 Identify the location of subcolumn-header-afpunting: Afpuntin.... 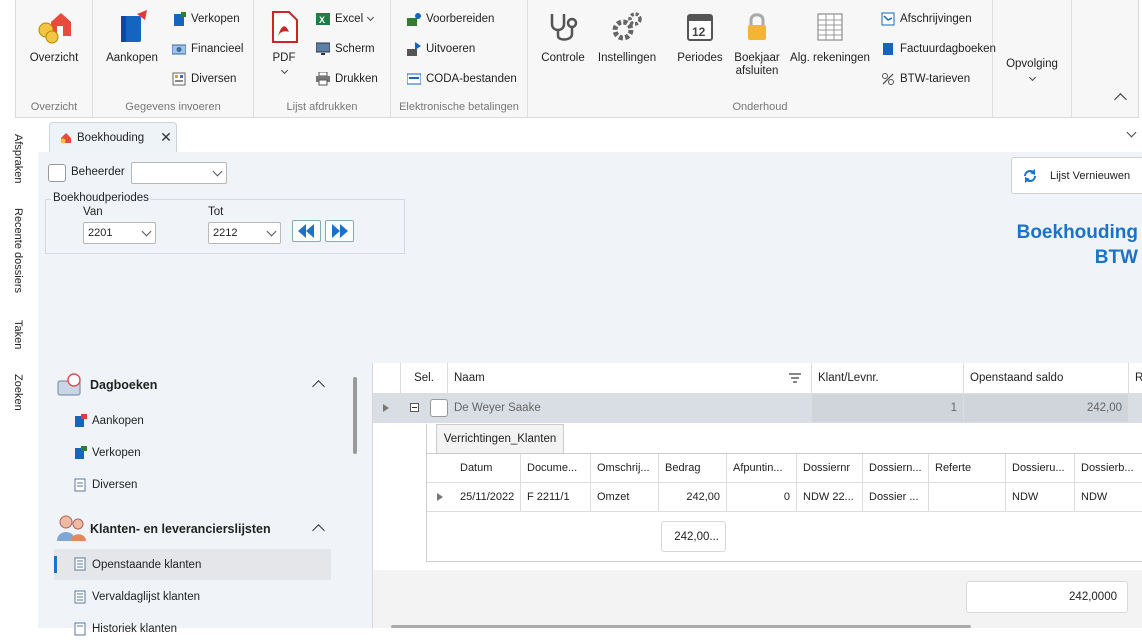
(762, 468).